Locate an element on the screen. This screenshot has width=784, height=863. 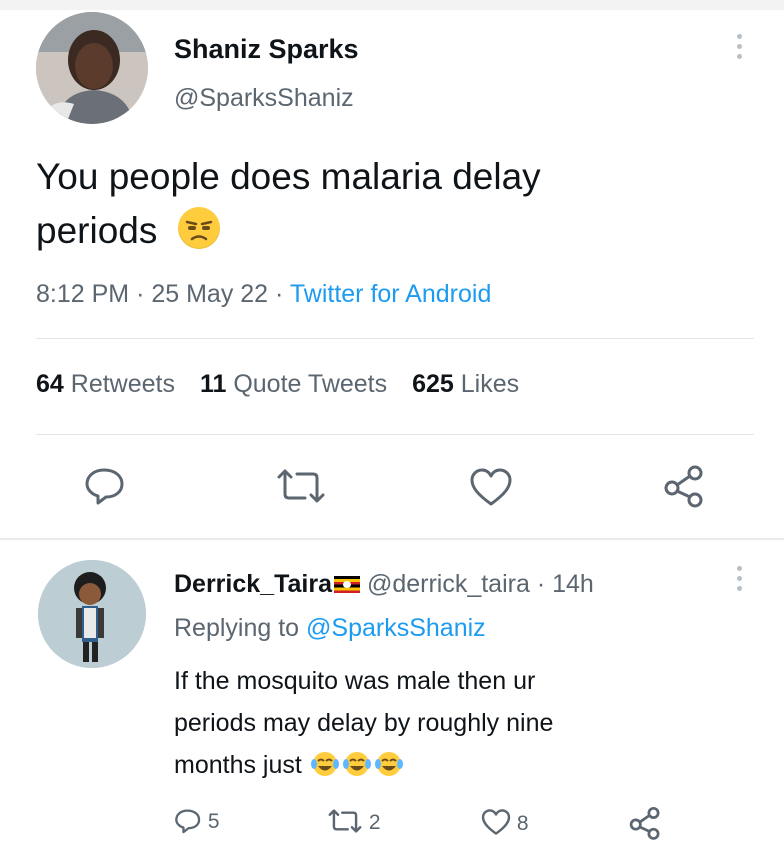
reply-action-retweet: 2 is located at coordinates (354, 821).